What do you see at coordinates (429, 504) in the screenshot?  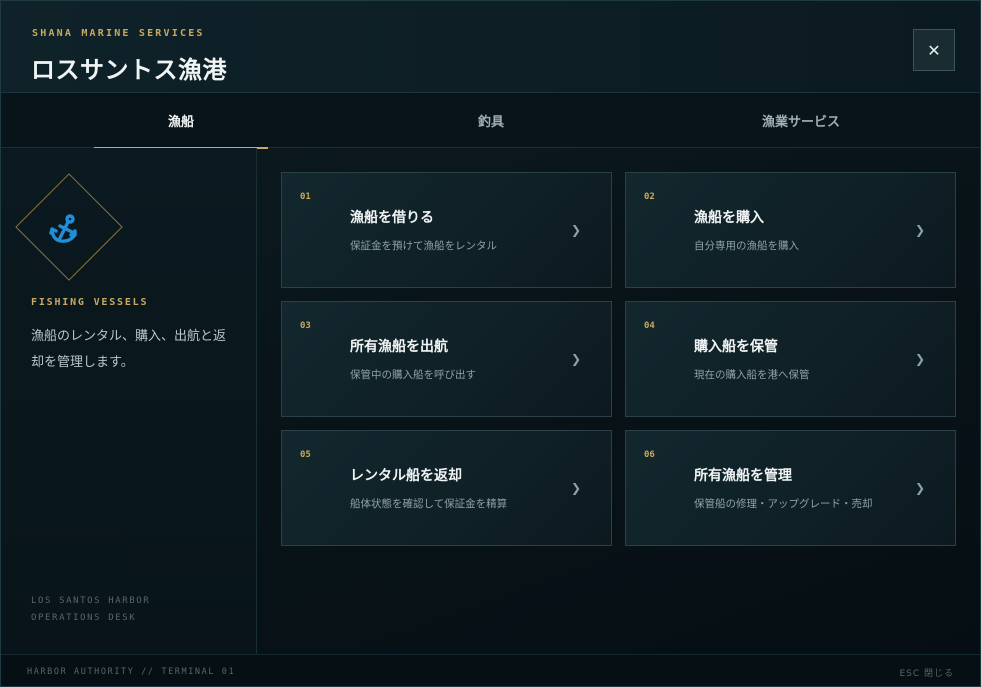 I see `card-subtitle: 船体状態を確認して保証金を精算` at bounding box center [429, 504].